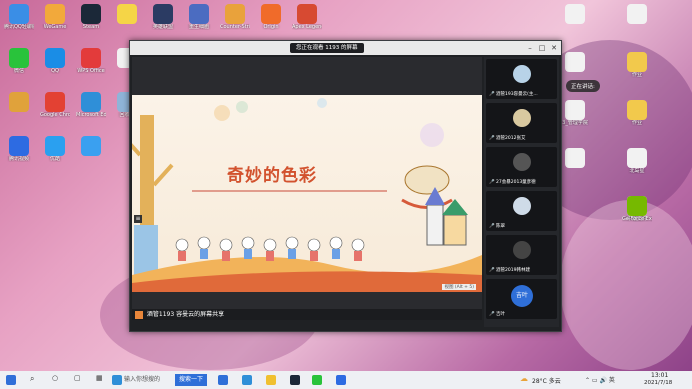  Describe the element at coordinates (575, 123) in the screenshot. I see `desktop-icon-label: 3_管理学院` at that location.